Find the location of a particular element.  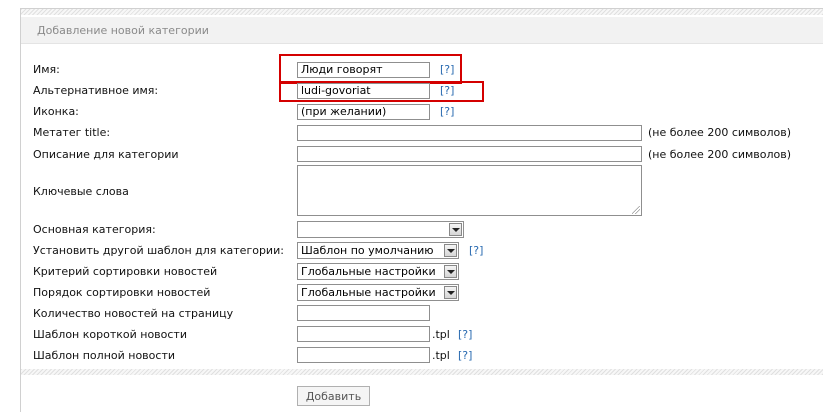

alt-name-label: Альтернативное имя: is located at coordinates (96, 90).